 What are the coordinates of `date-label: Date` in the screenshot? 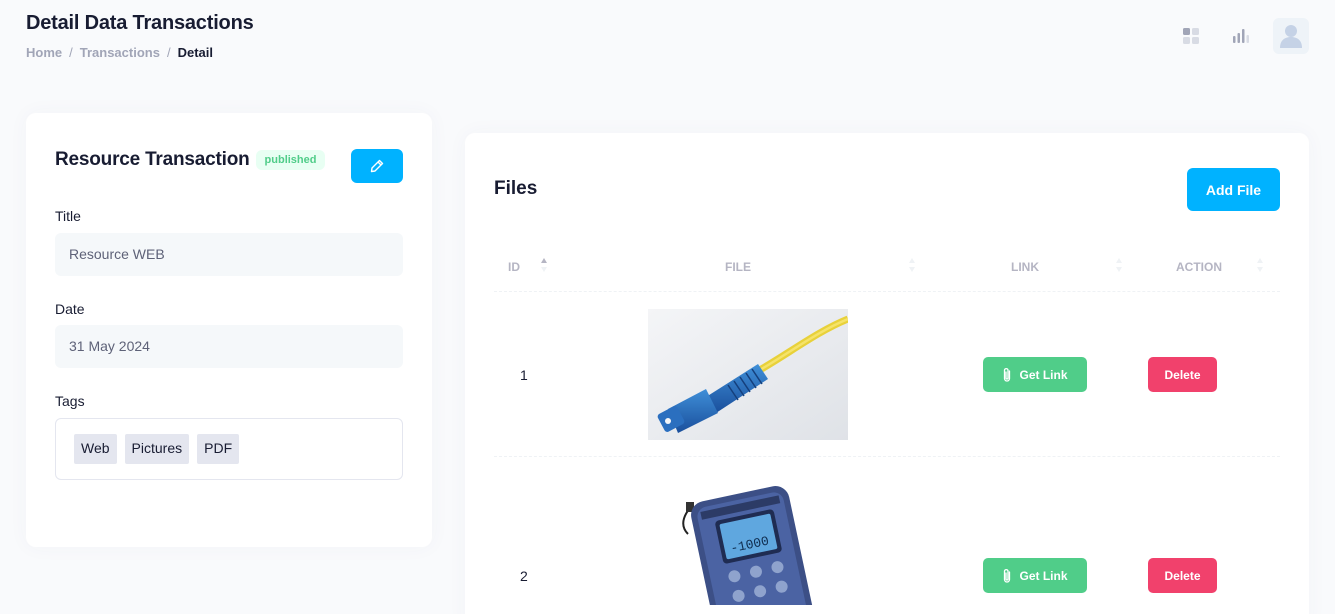 It's located at (70, 309).